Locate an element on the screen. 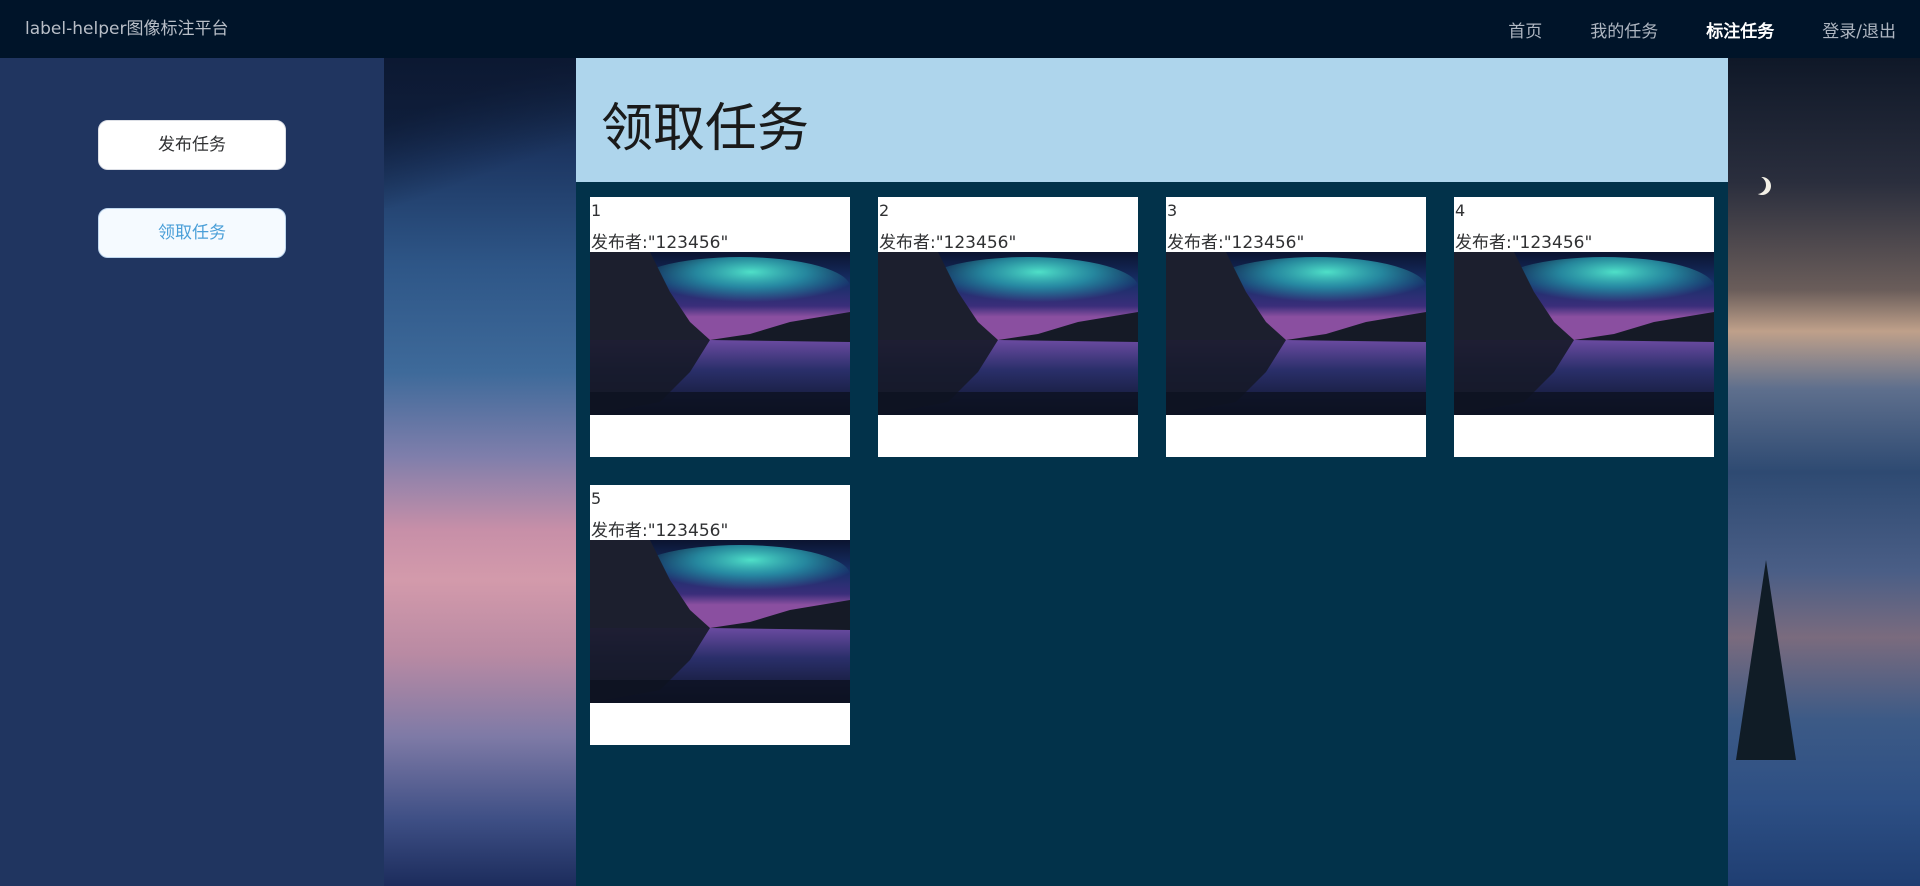 The height and width of the screenshot is (886, 1920). nav-item-my-tasks: 我的任务 is located at coordinates (1624, 29).